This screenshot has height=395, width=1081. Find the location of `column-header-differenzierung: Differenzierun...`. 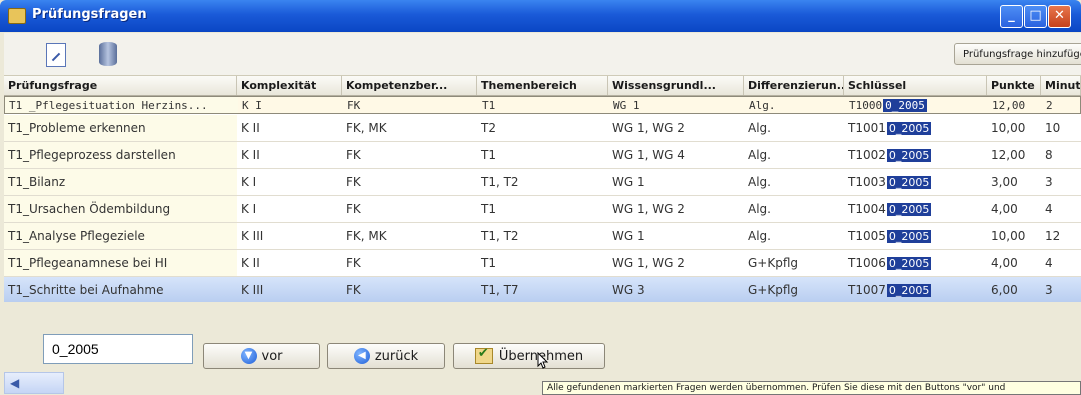

column-header-differenzierung: Differenzierun... is located at coordinates (794, 85).